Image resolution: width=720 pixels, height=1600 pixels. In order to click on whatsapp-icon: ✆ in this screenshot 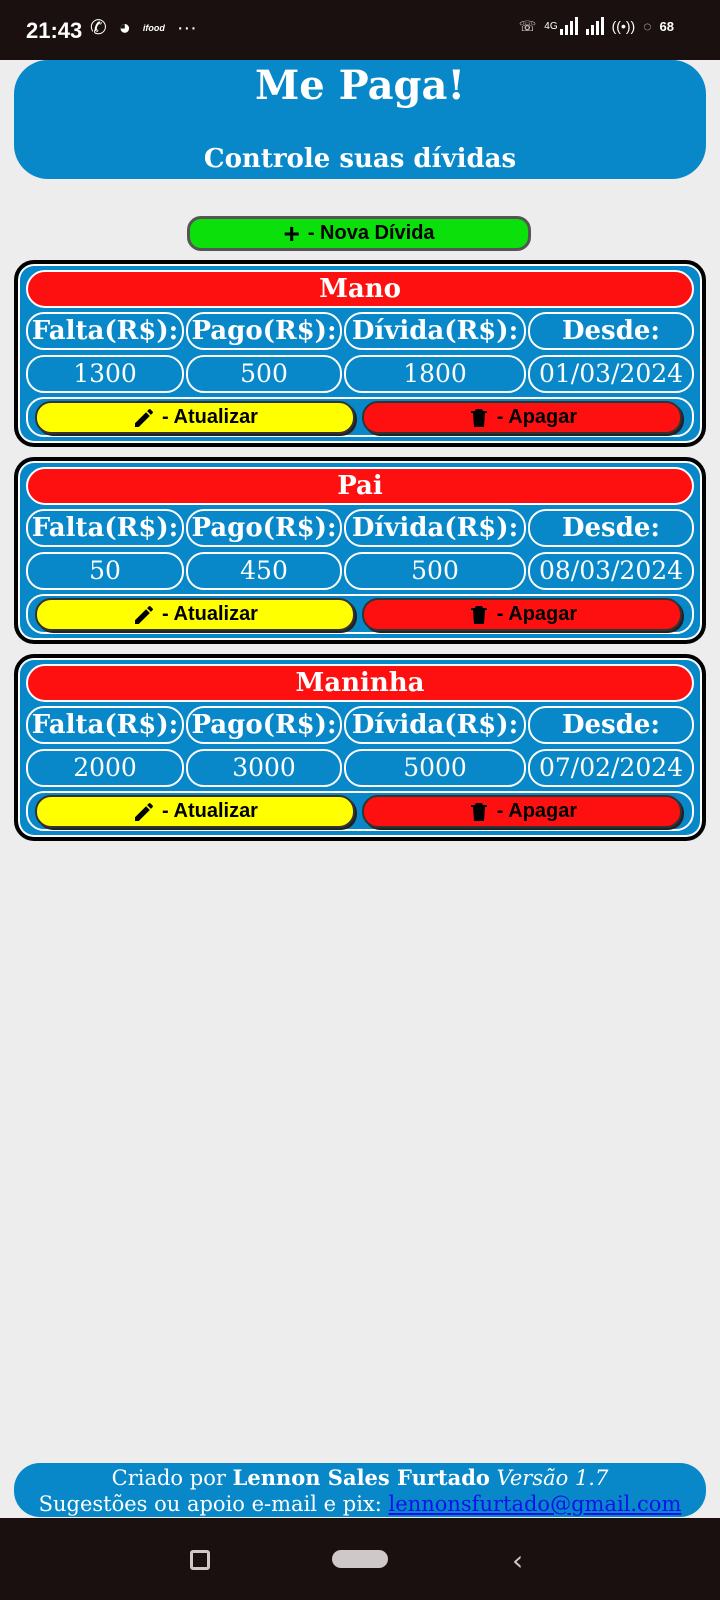, I will do `click(98, 28)`.